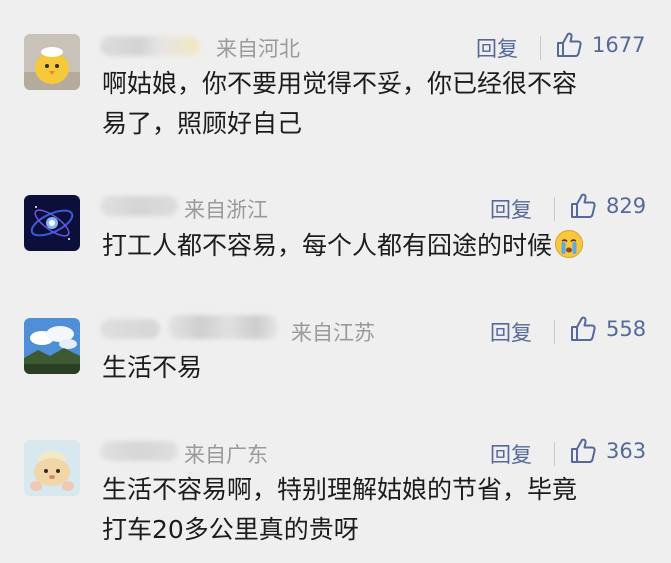  Describe the element at coordinates (569, 244) in the screenshot. I see `crying-face-emoji-icon` at that location.